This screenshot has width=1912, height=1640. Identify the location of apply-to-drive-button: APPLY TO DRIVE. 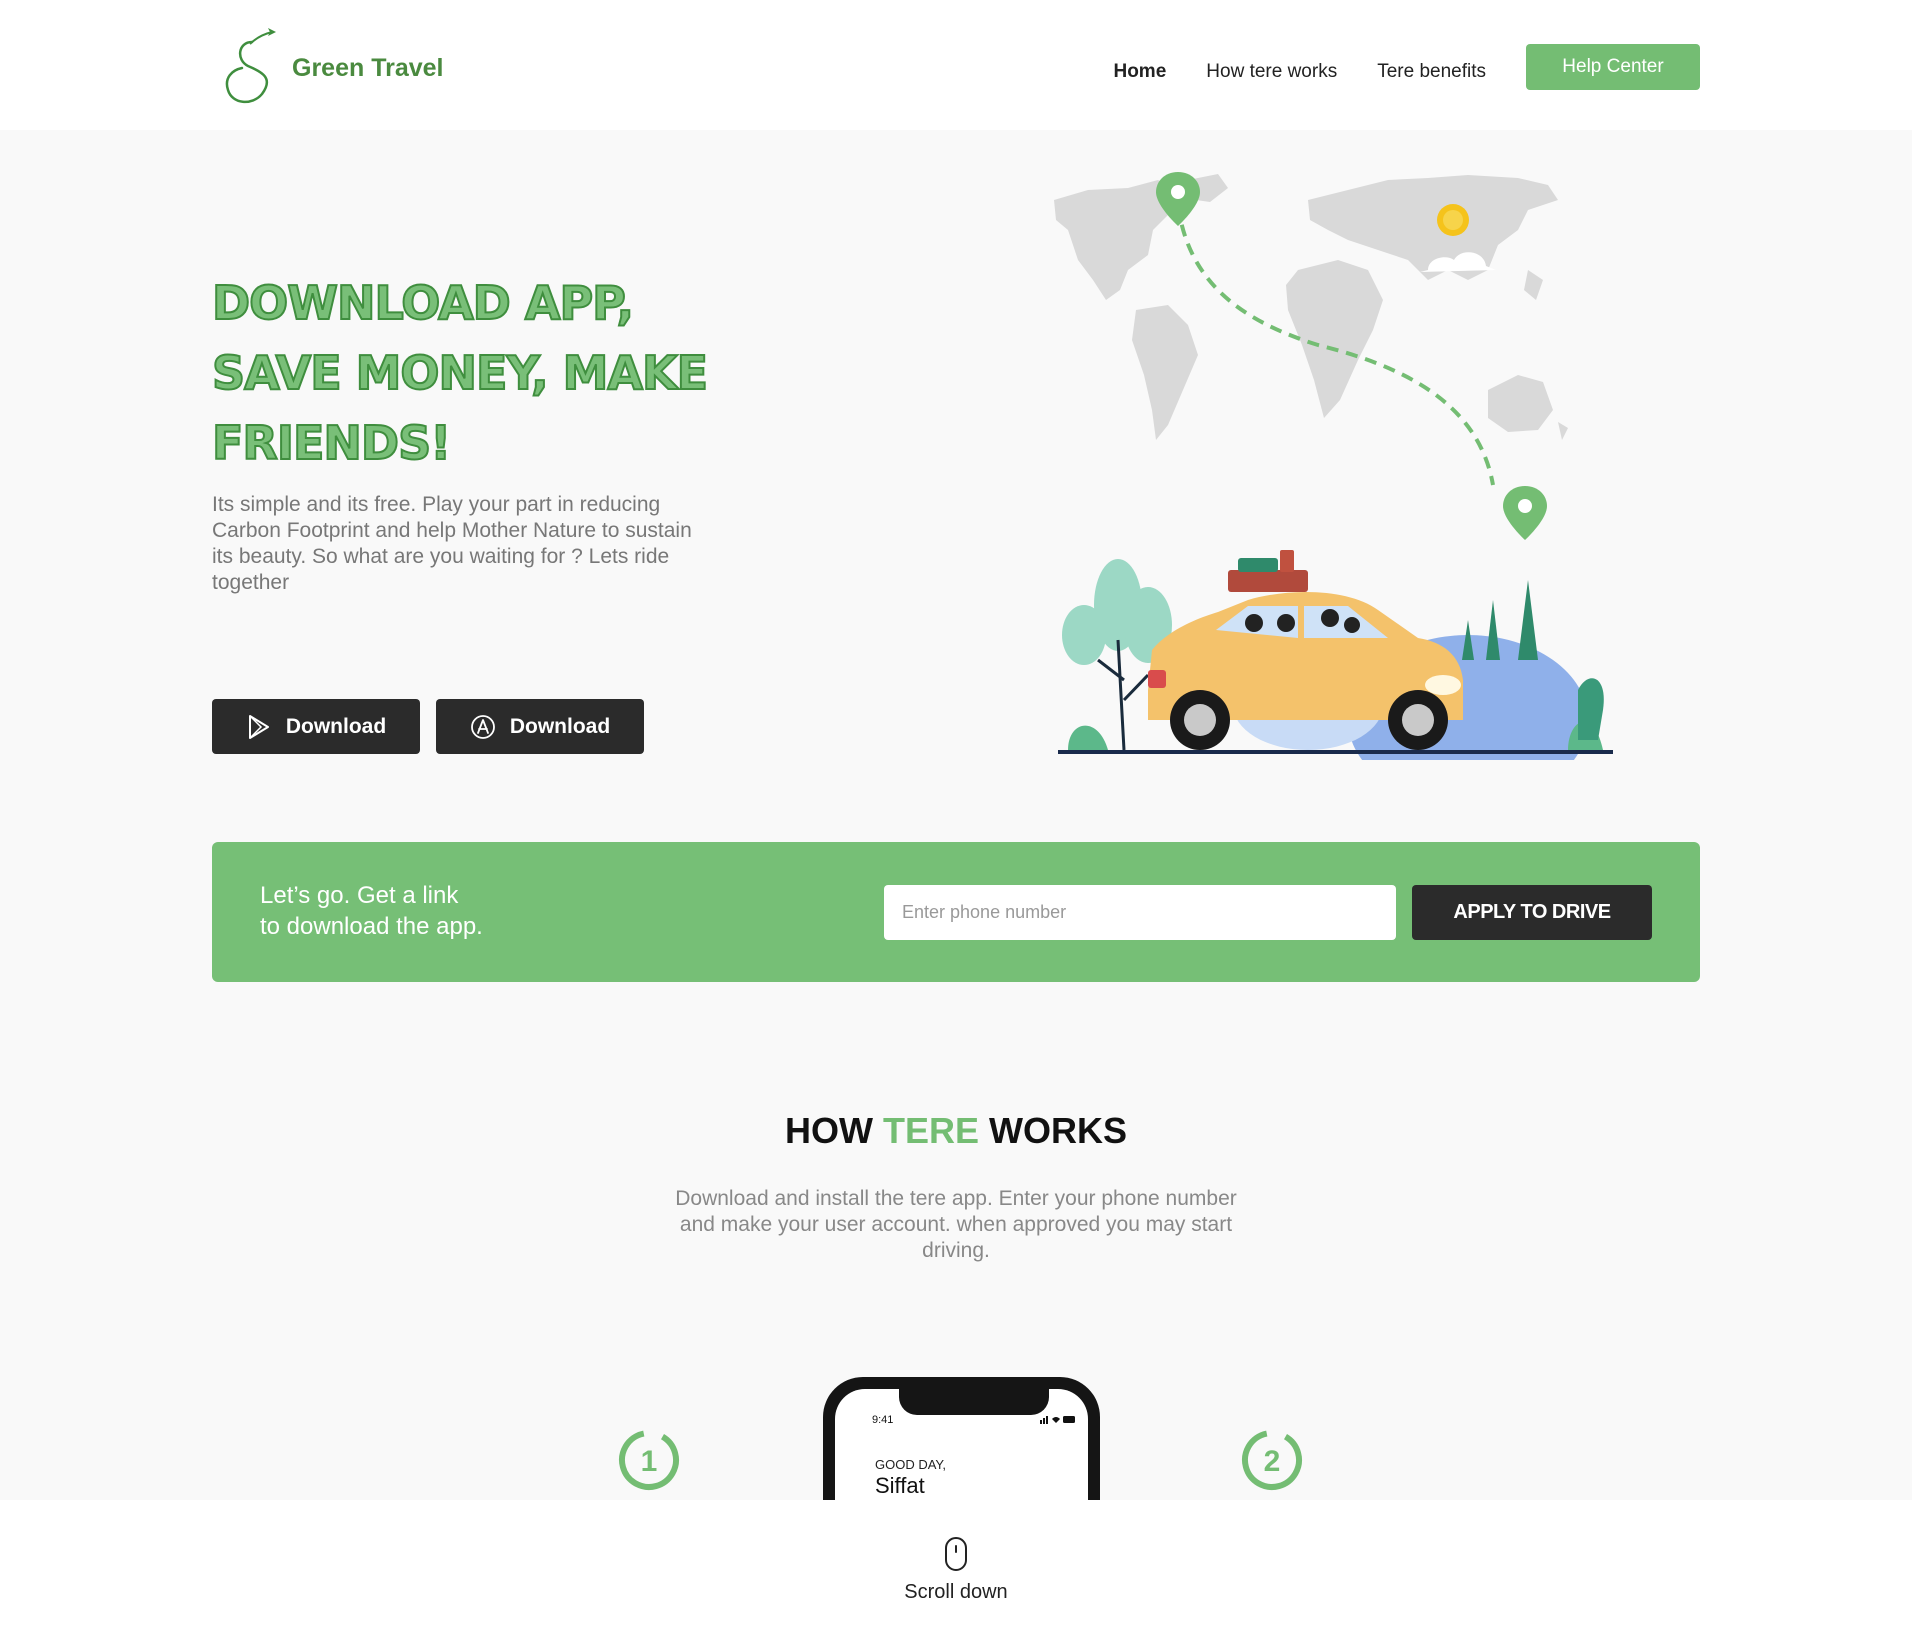
(1532, 912).